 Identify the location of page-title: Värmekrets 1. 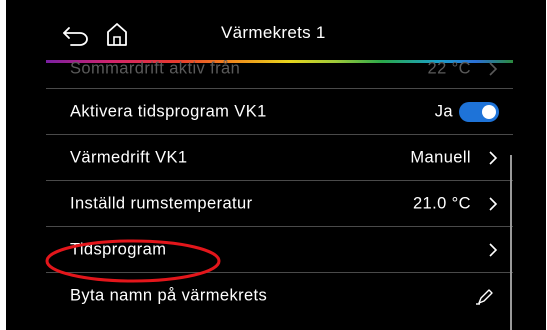
(273, 32).